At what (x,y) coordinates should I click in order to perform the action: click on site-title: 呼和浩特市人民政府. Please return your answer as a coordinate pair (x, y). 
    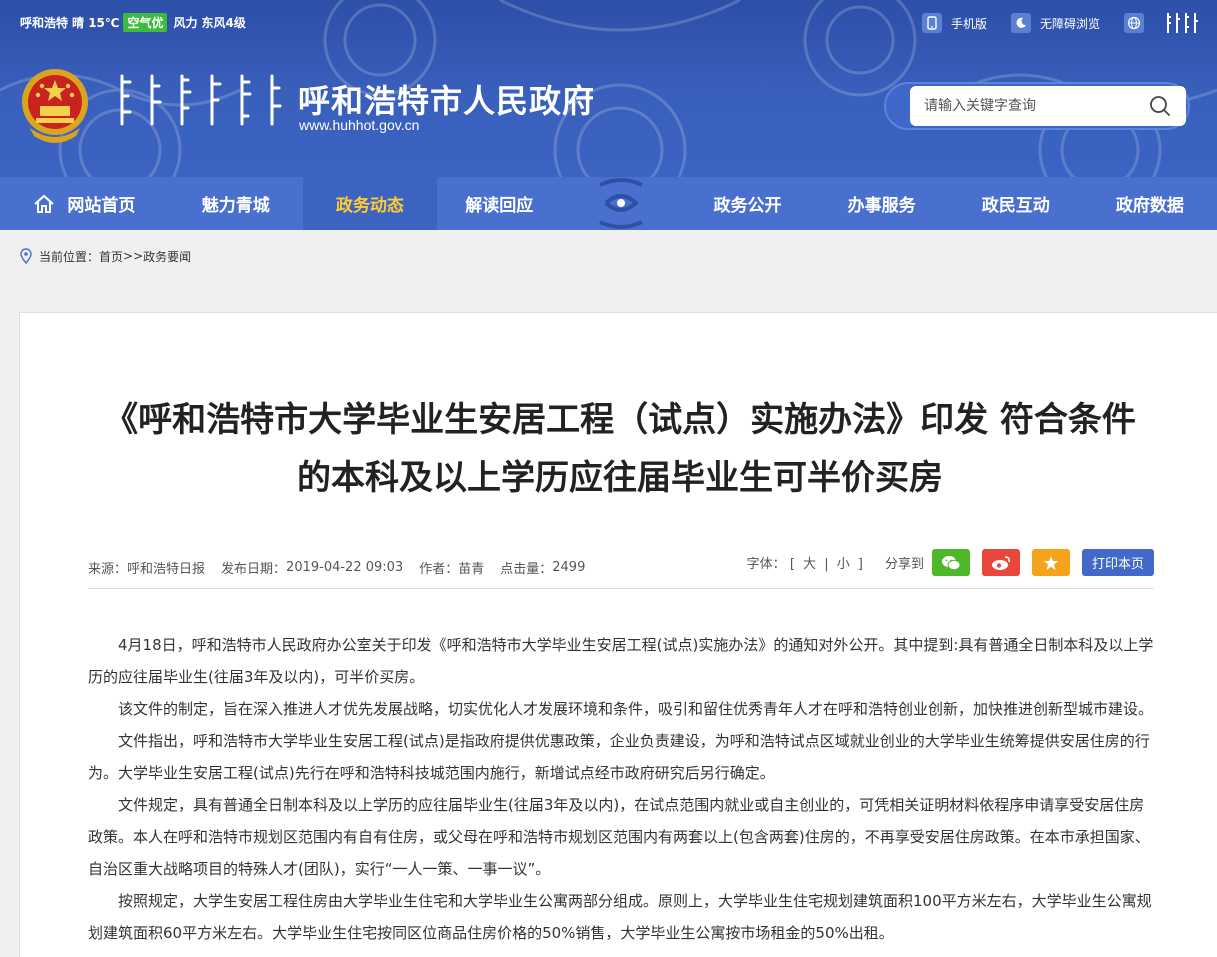
    Looking at the image, I should click on (447, 101).